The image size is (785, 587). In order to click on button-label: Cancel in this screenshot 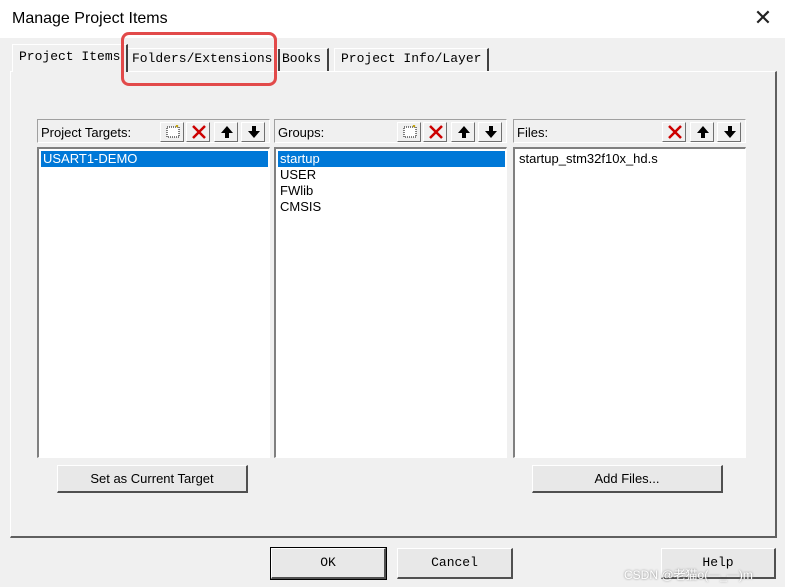, I will do `click(454, 562)`.